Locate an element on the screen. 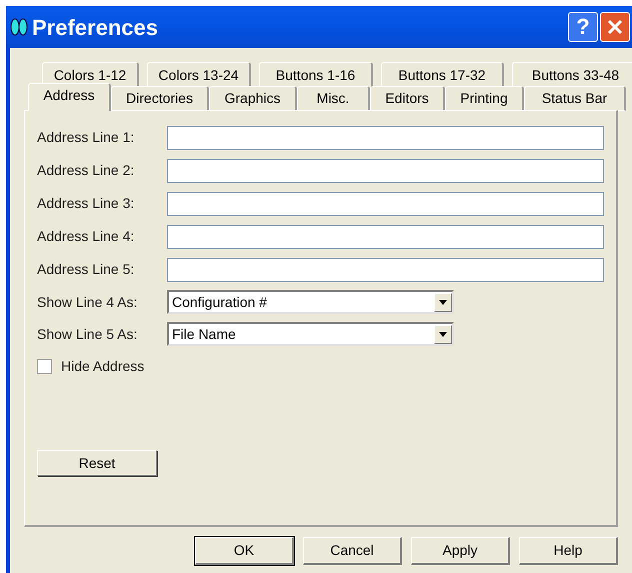 This screenshot has width=632, height=573. tab: Buttons 17-32 is located at coordinates (442, 74).